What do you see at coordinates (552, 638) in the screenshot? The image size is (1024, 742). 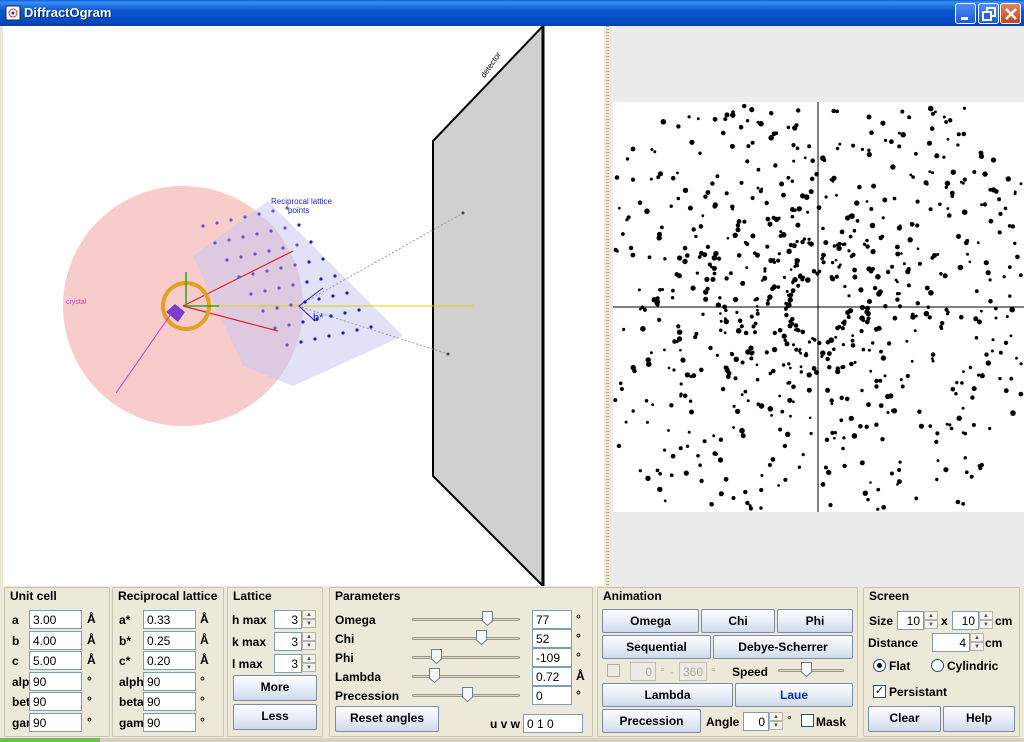 I see `value-field: 52` at bounding box center [552, 638].